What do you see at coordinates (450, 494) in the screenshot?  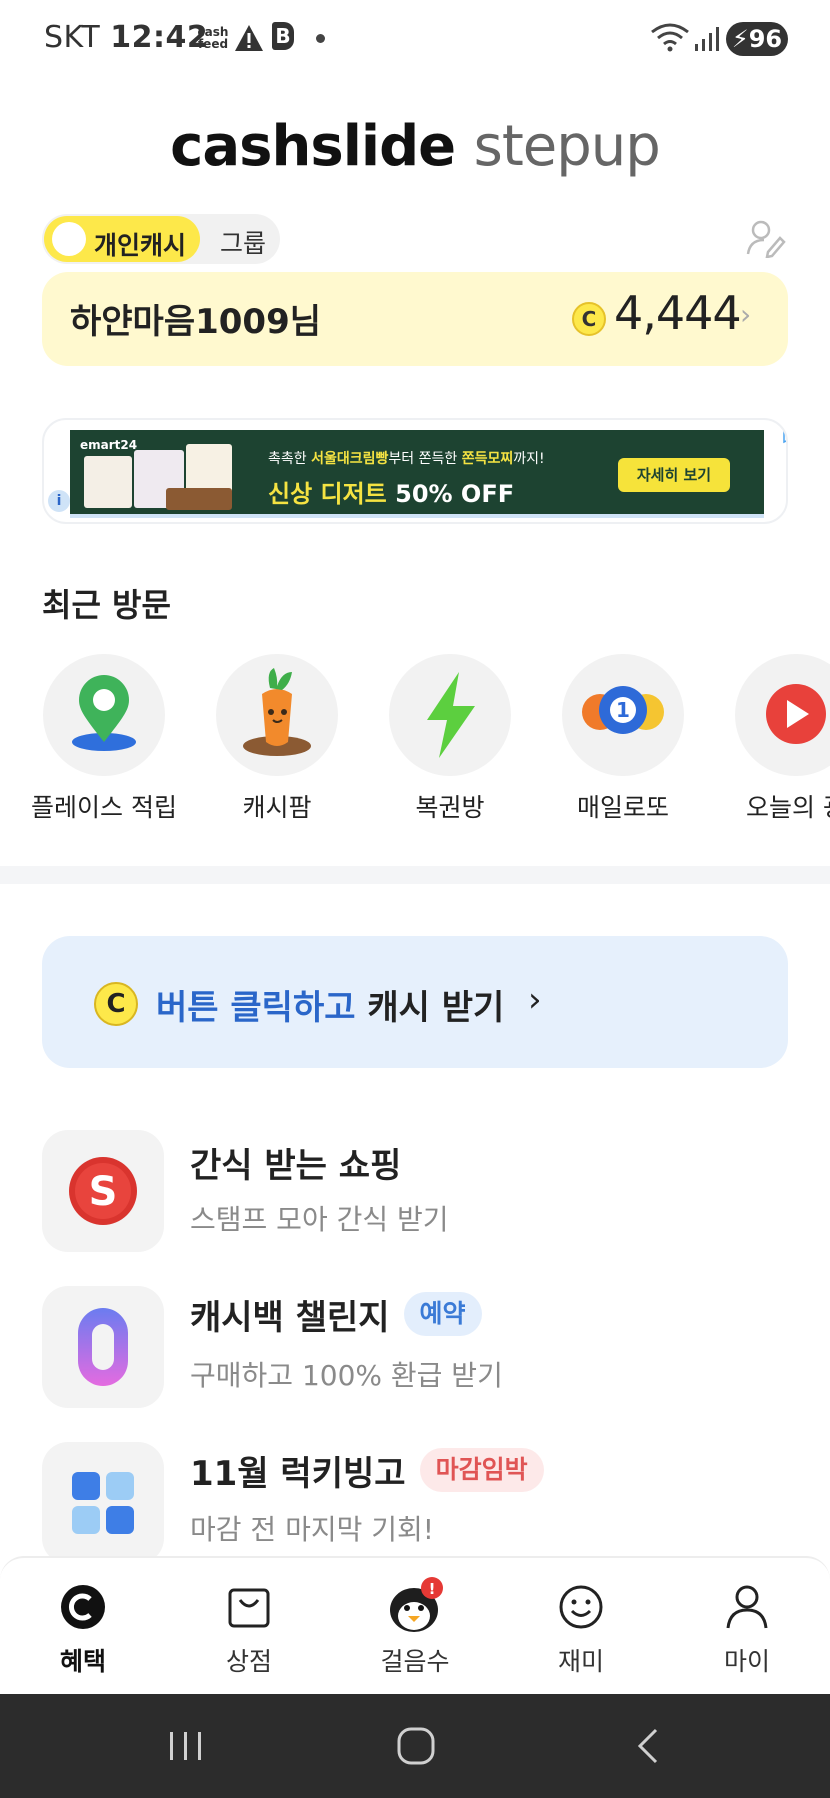 I see `ad-offer-text: 50% OFF` at bounding box center [450, 494].